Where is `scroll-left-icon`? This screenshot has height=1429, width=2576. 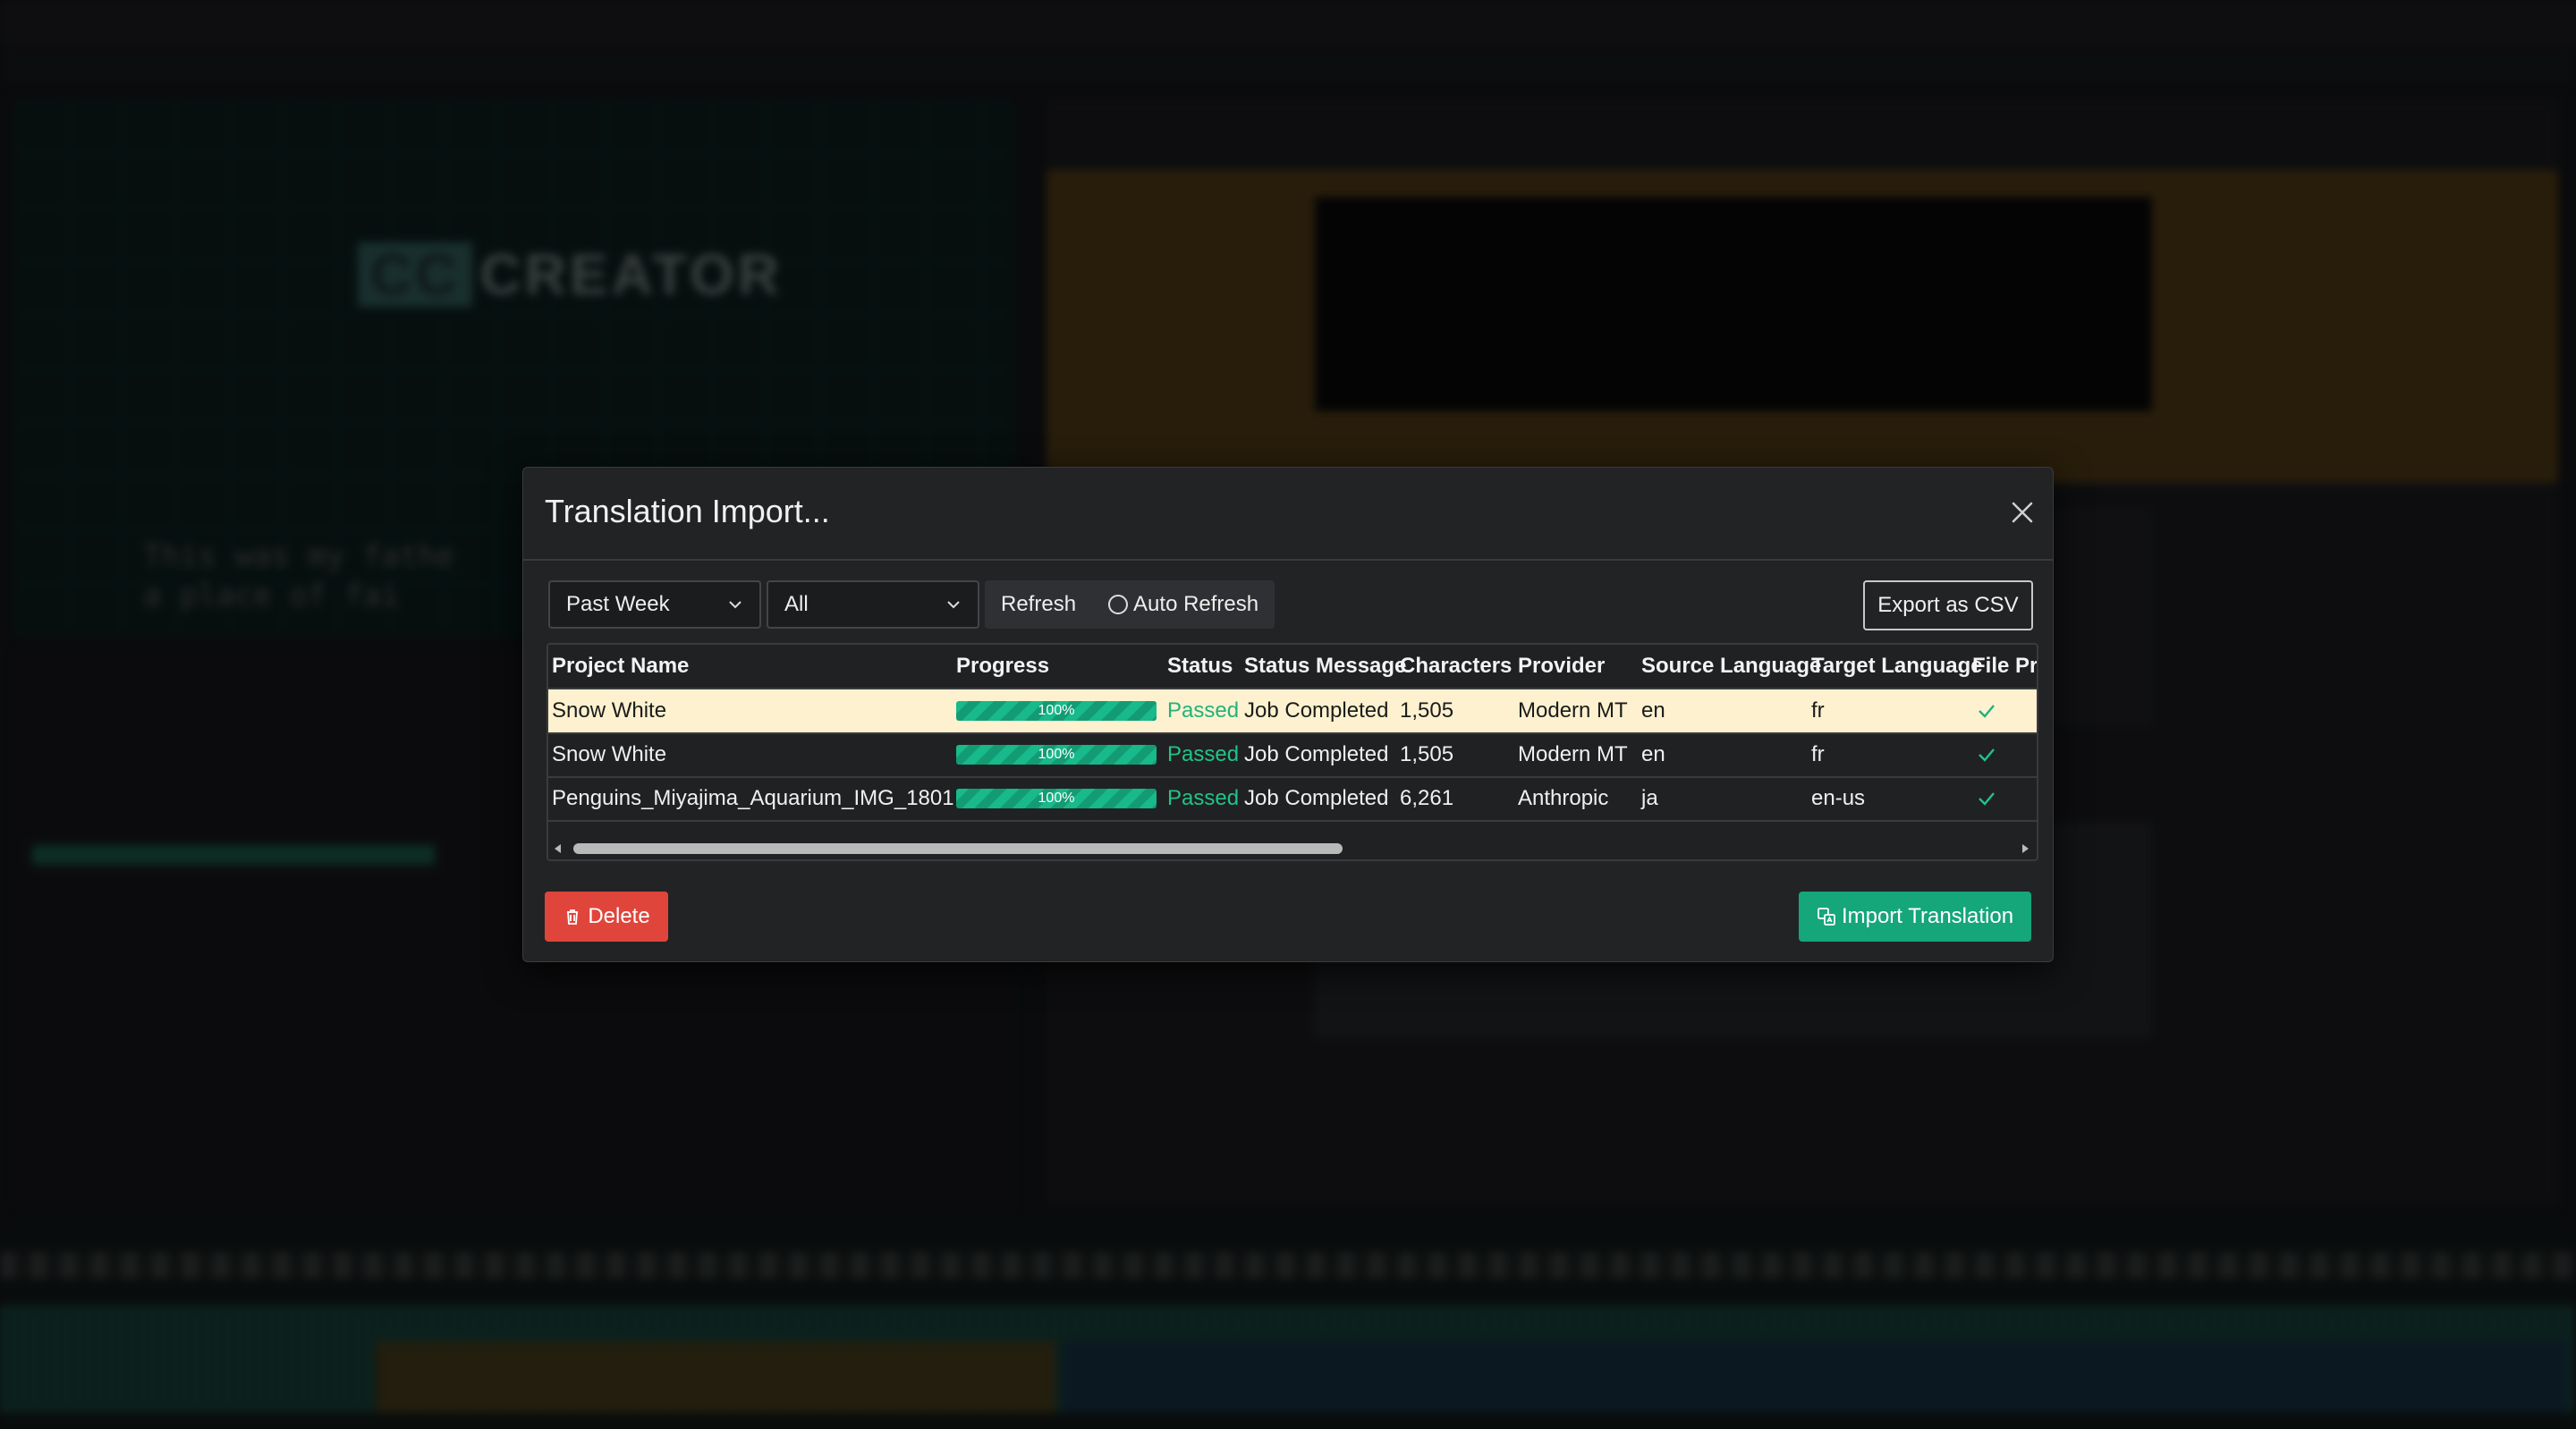 scroll-left-icon is located at coordinates (558, 848).